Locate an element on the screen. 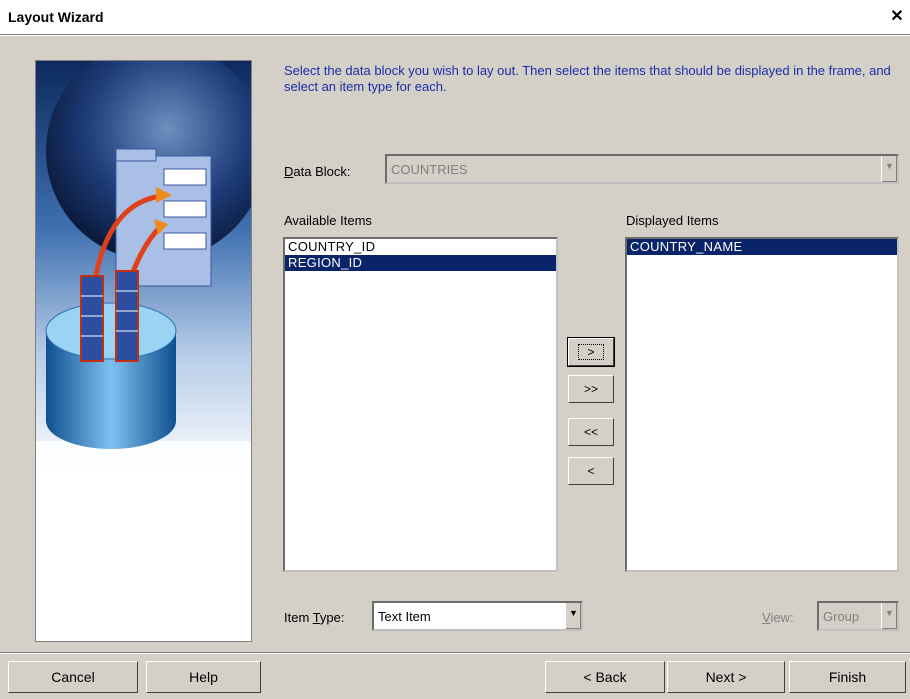  back-button: < Back is located at coordinates (605, 677).